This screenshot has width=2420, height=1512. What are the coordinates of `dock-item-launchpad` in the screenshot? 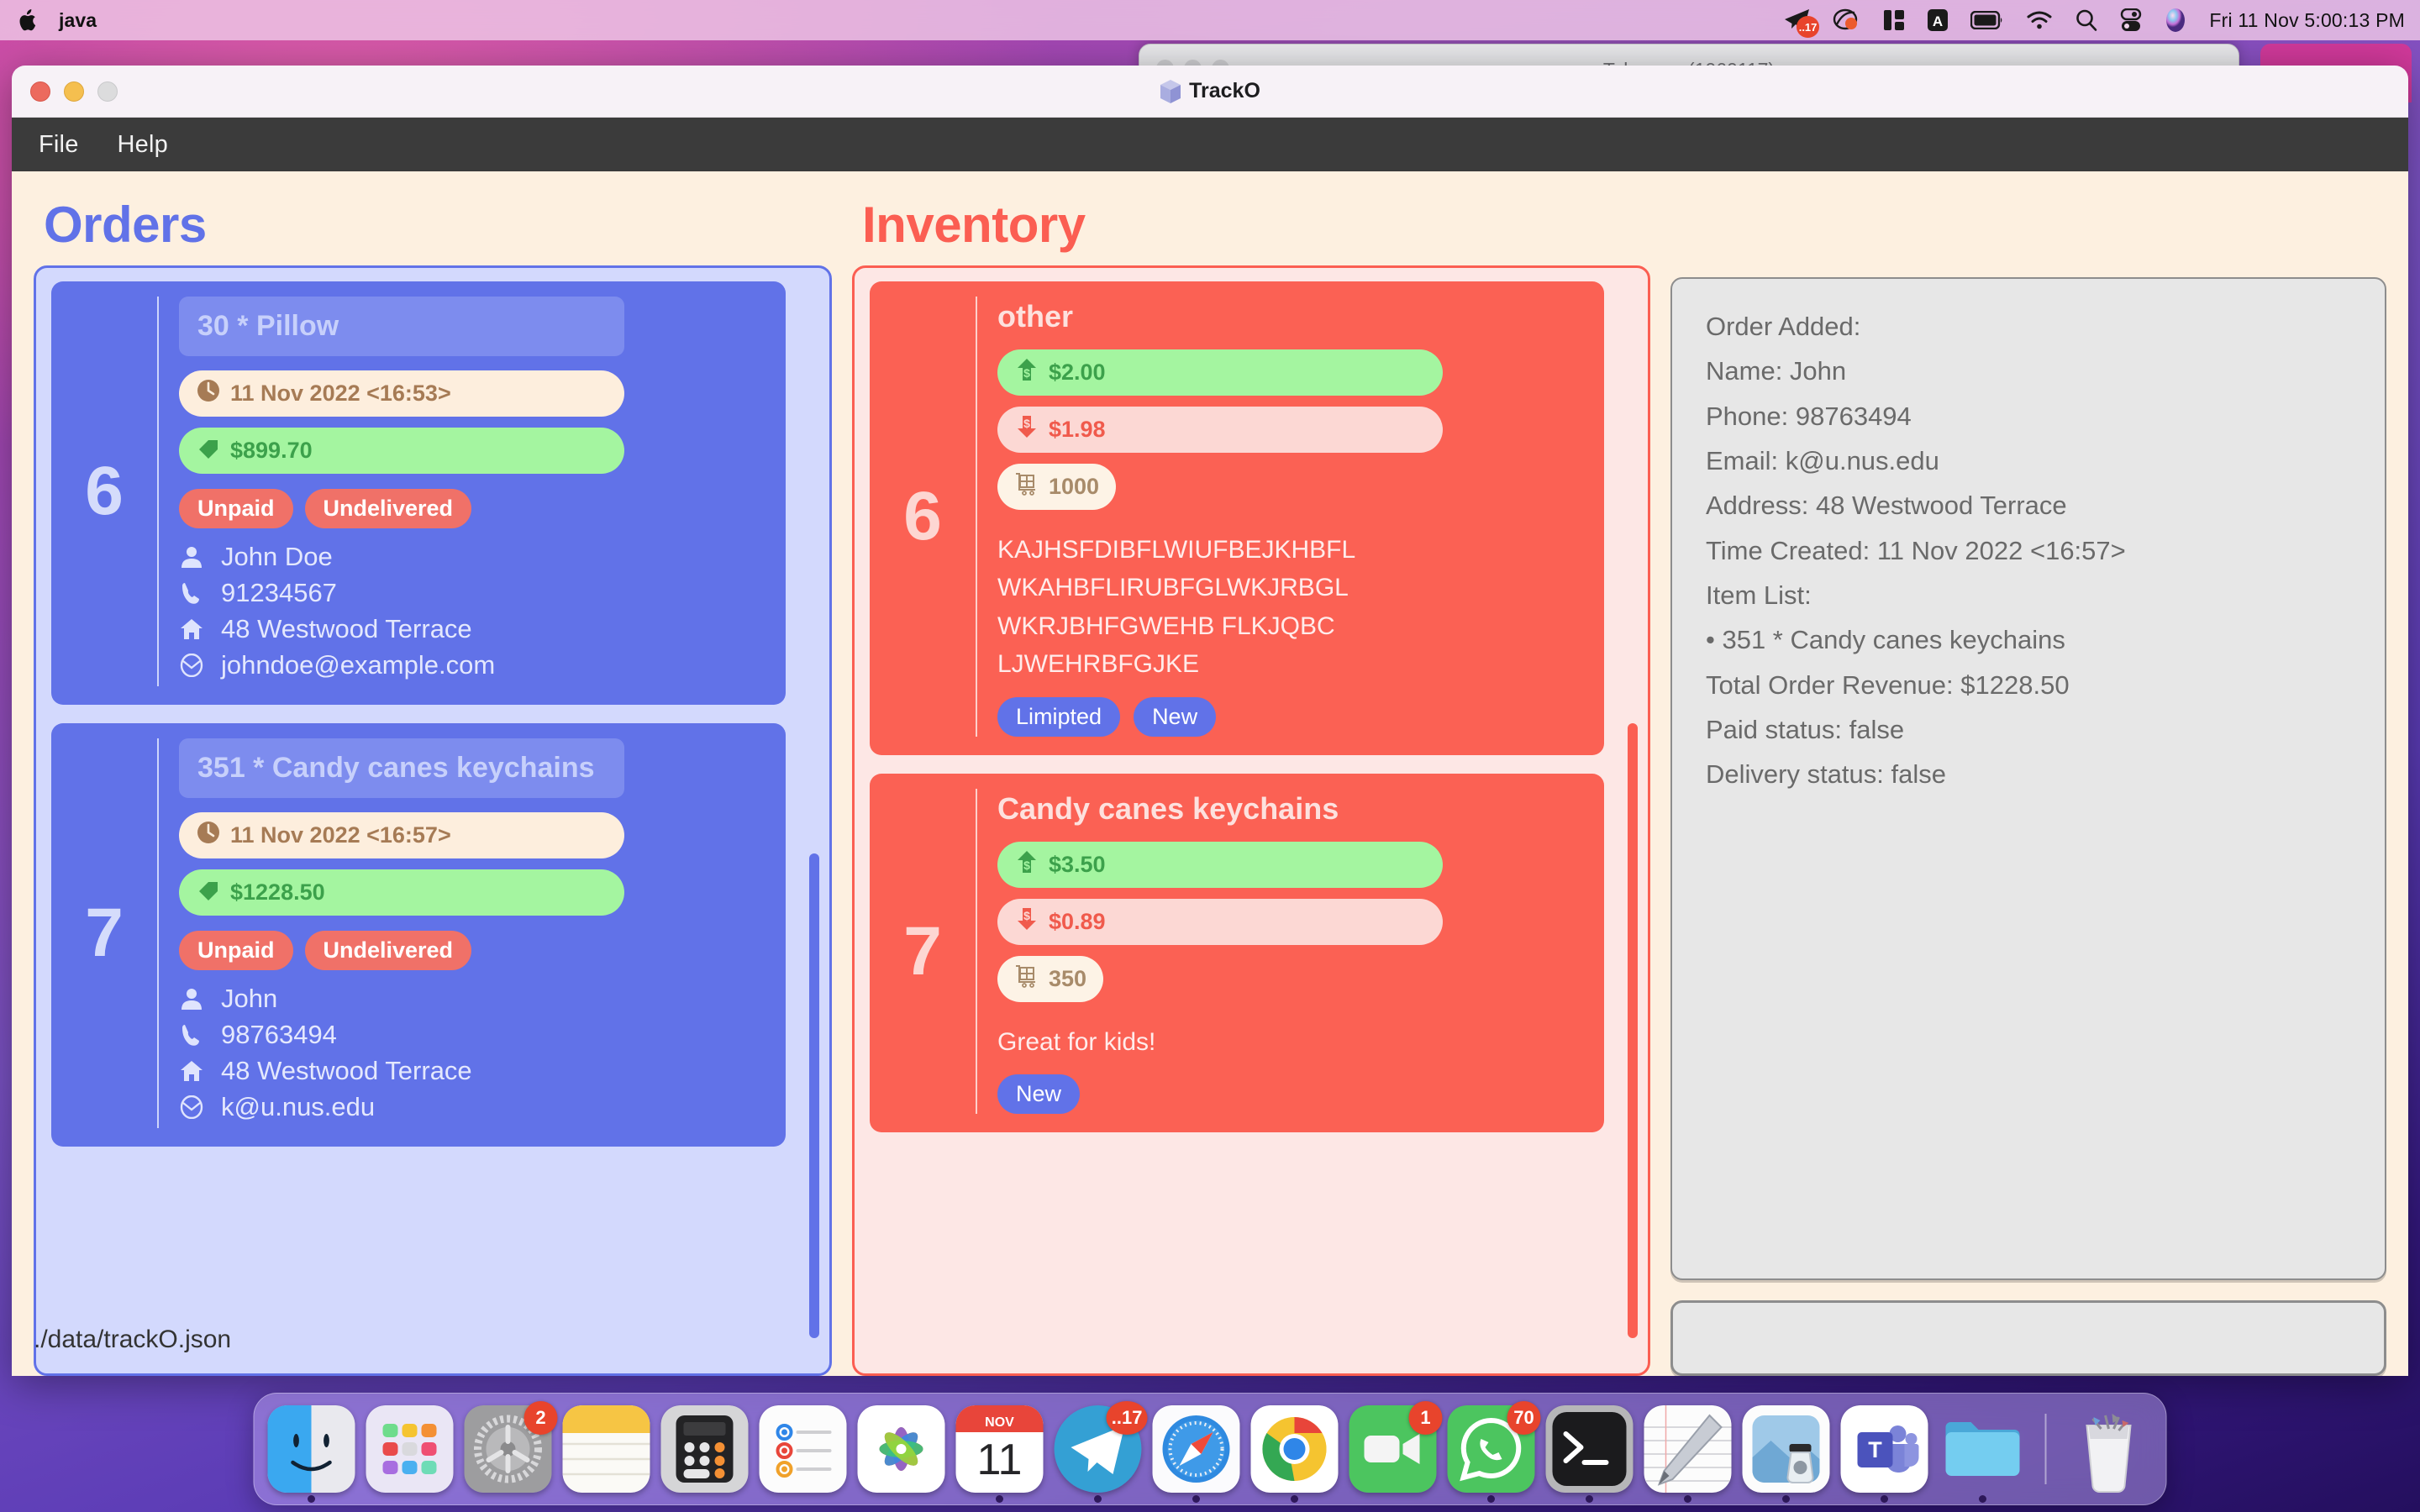 It's located at (410, 1449).